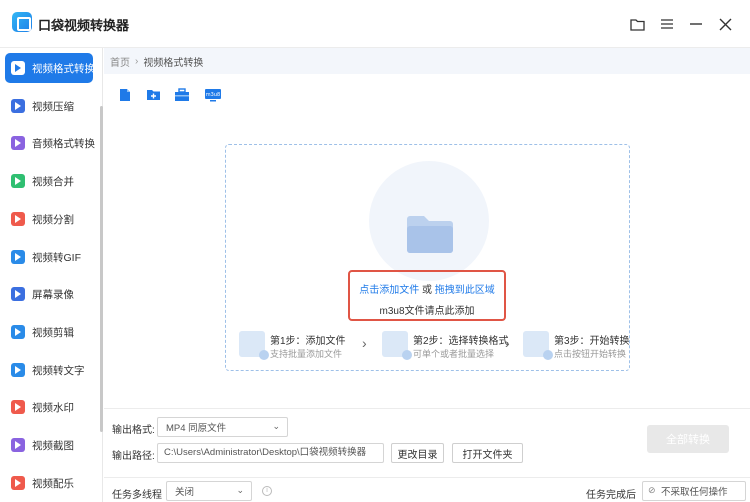 The image size is (750, 502). I want to click on folder-icon, so click(637, 24).